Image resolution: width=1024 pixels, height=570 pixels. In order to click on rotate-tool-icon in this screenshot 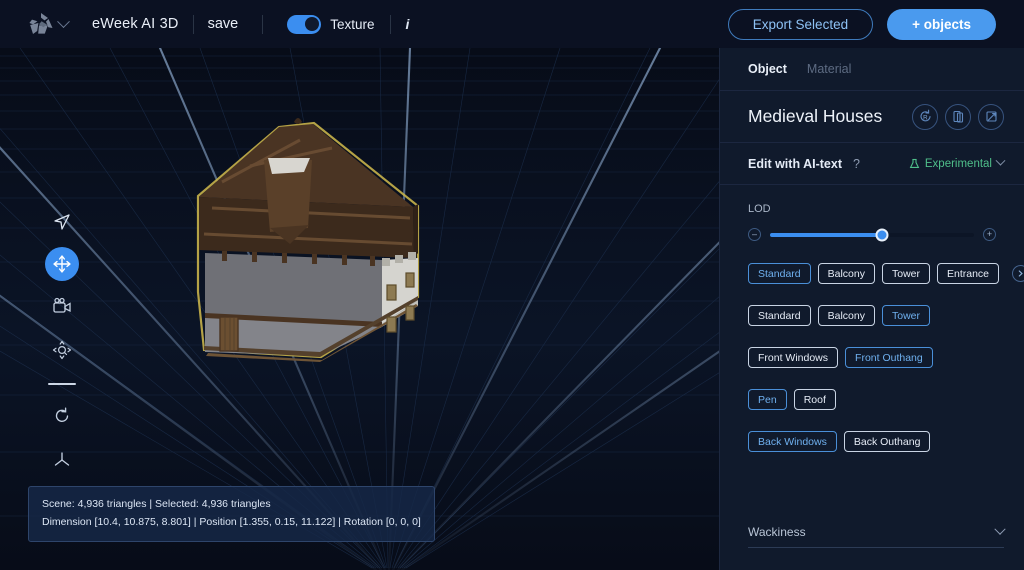, I will do `click(62, 416)`.